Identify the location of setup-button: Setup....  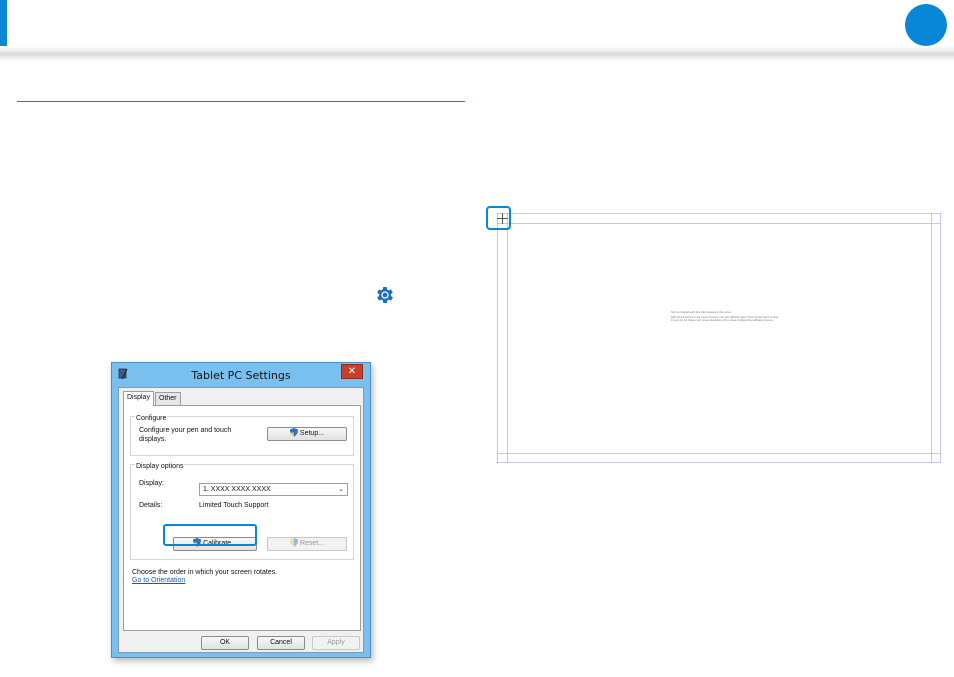
(307, 434).